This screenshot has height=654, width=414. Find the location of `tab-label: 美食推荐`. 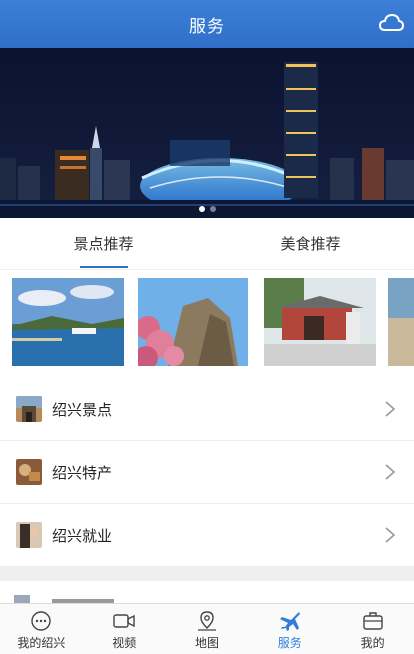

tab-label: 美食推荐 is located at coordinates (310, 244).